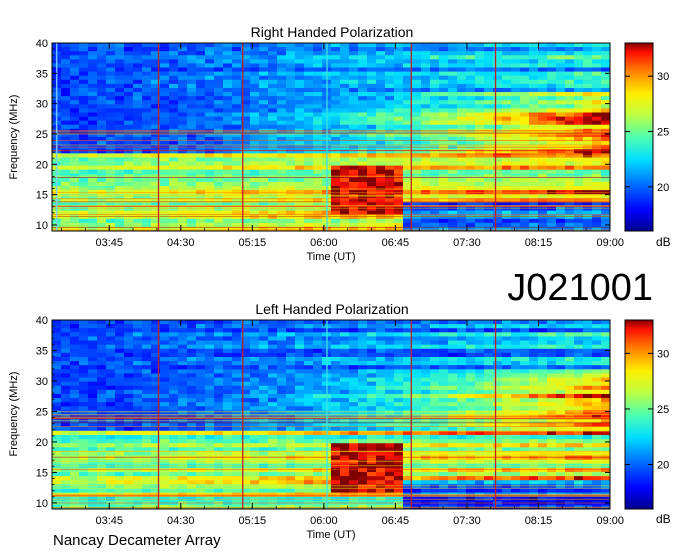 The width and height of the screenshot is (680, 552). I want to click on instrument-label: Nancay Decameter Array, so click(137, 540).